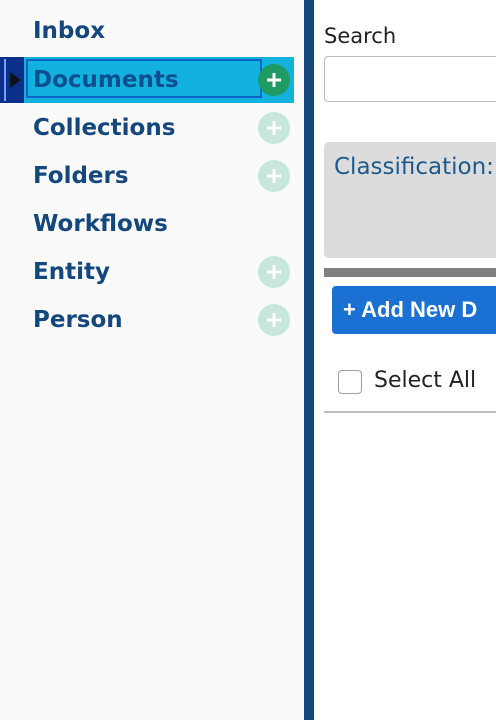 The height and width of the screenshot is (720, 496). I want to click on sidebar-item-workflows: Workflows, so click(147, 224).